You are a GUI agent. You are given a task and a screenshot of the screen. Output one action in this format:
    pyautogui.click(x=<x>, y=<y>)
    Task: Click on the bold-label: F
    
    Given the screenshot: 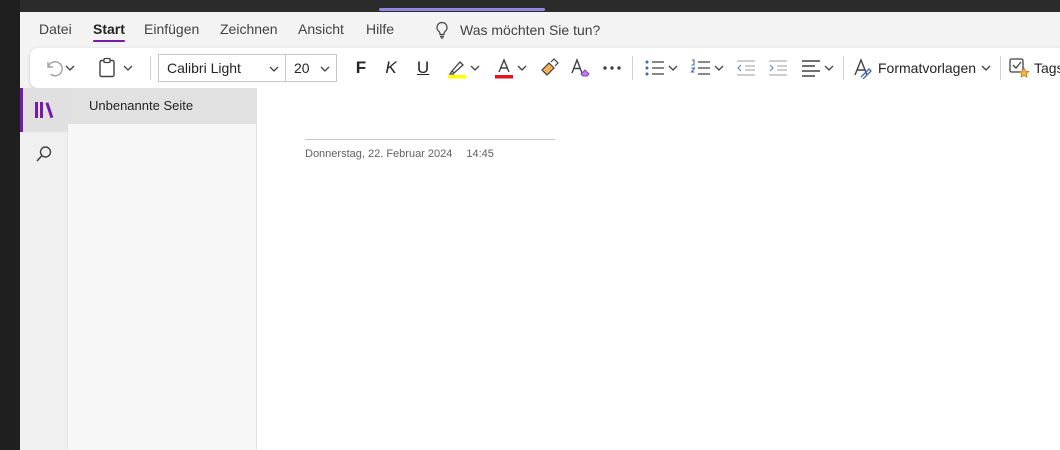 What is the action you would take?
    pyautogui.click(x=361, y=67)
    